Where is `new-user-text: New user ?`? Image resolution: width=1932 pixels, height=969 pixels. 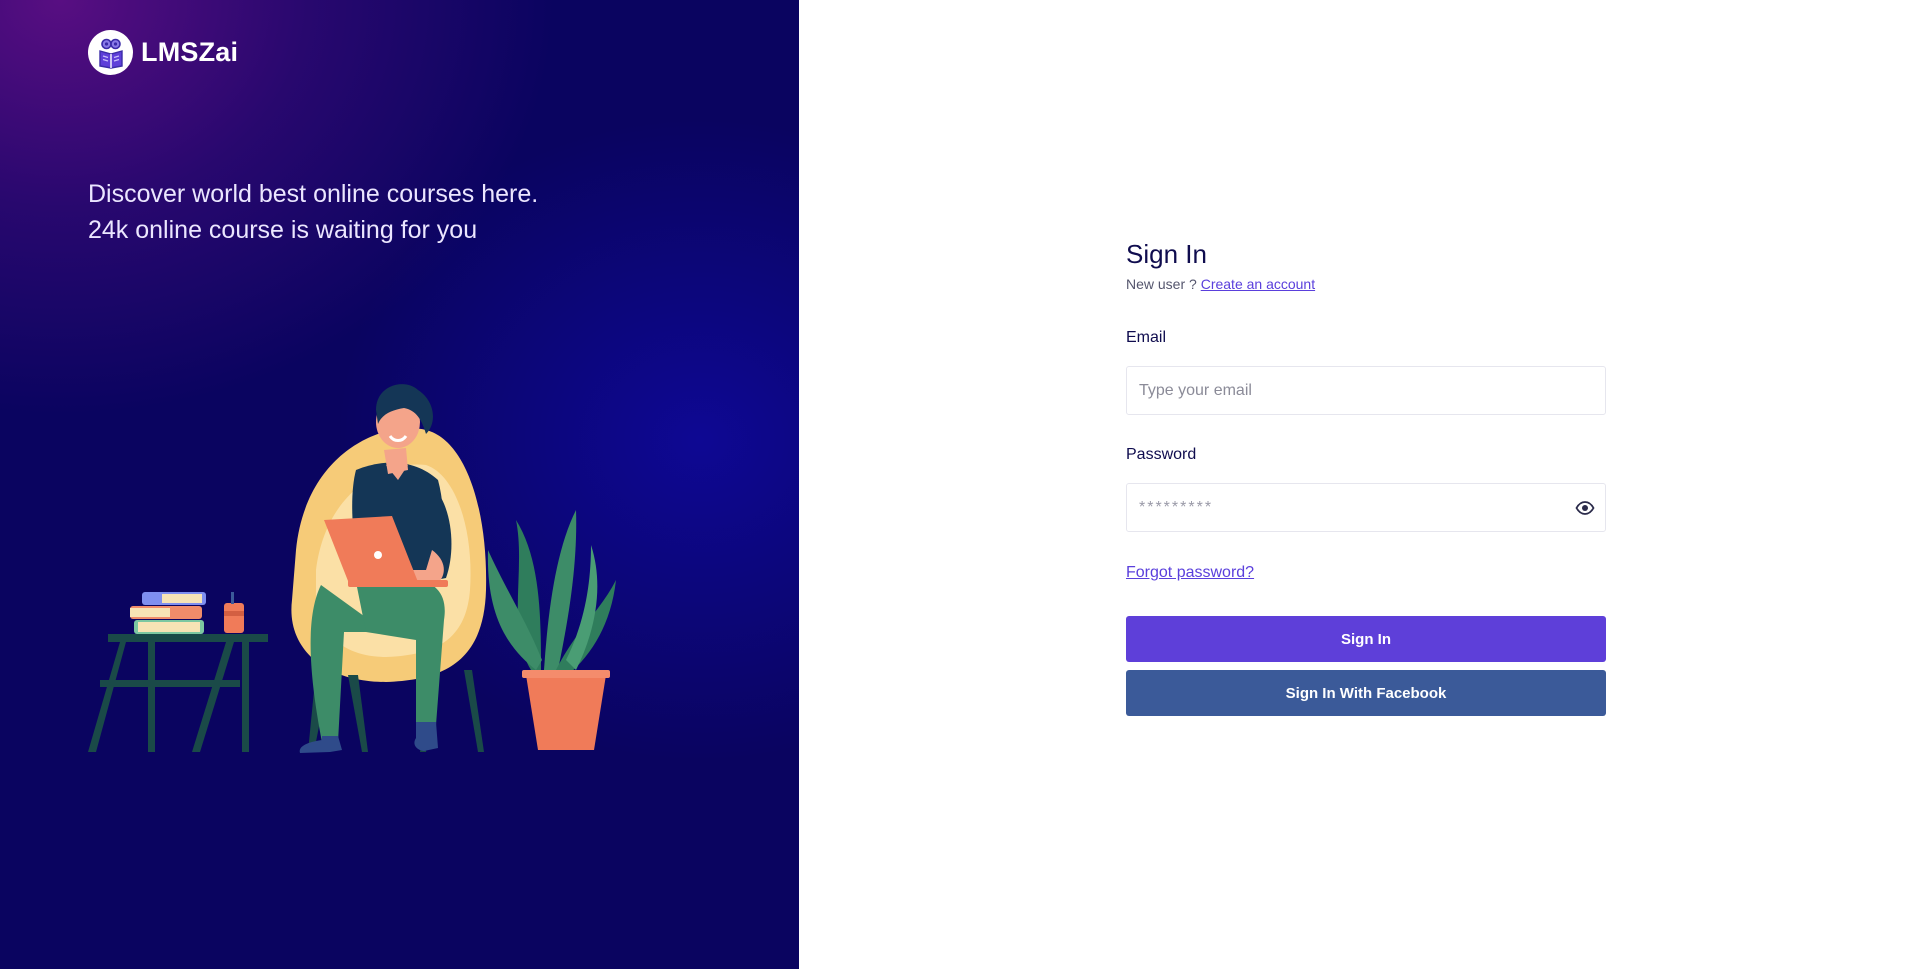
new-user-text: New user ? is located at coordinates (1161, 284).